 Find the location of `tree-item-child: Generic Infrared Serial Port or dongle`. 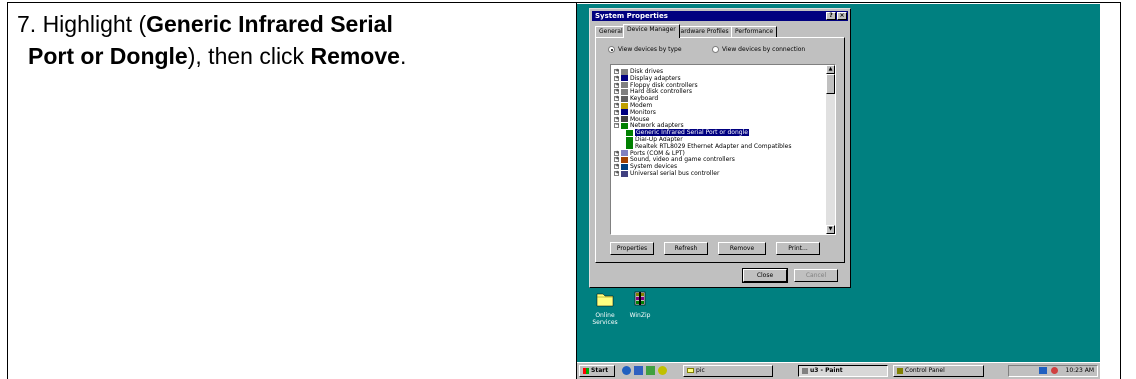

tree-item-child: Generic Infrared Serial Port or dongle is located at coordinates (688, 133).